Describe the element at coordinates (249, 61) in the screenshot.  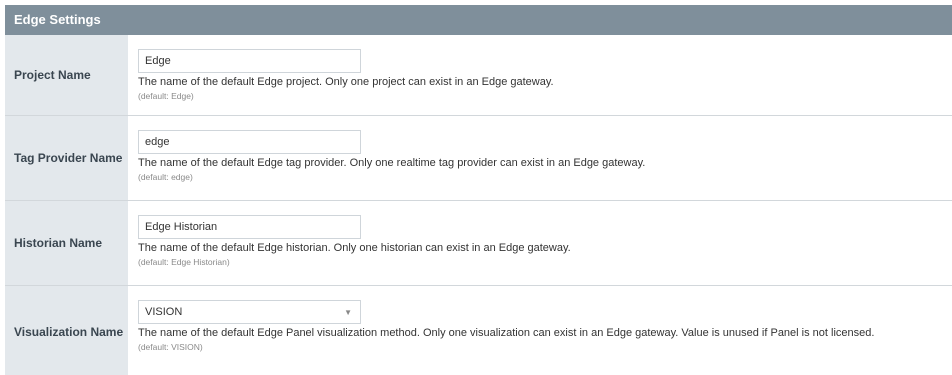
I see `project-name-input` at that location.